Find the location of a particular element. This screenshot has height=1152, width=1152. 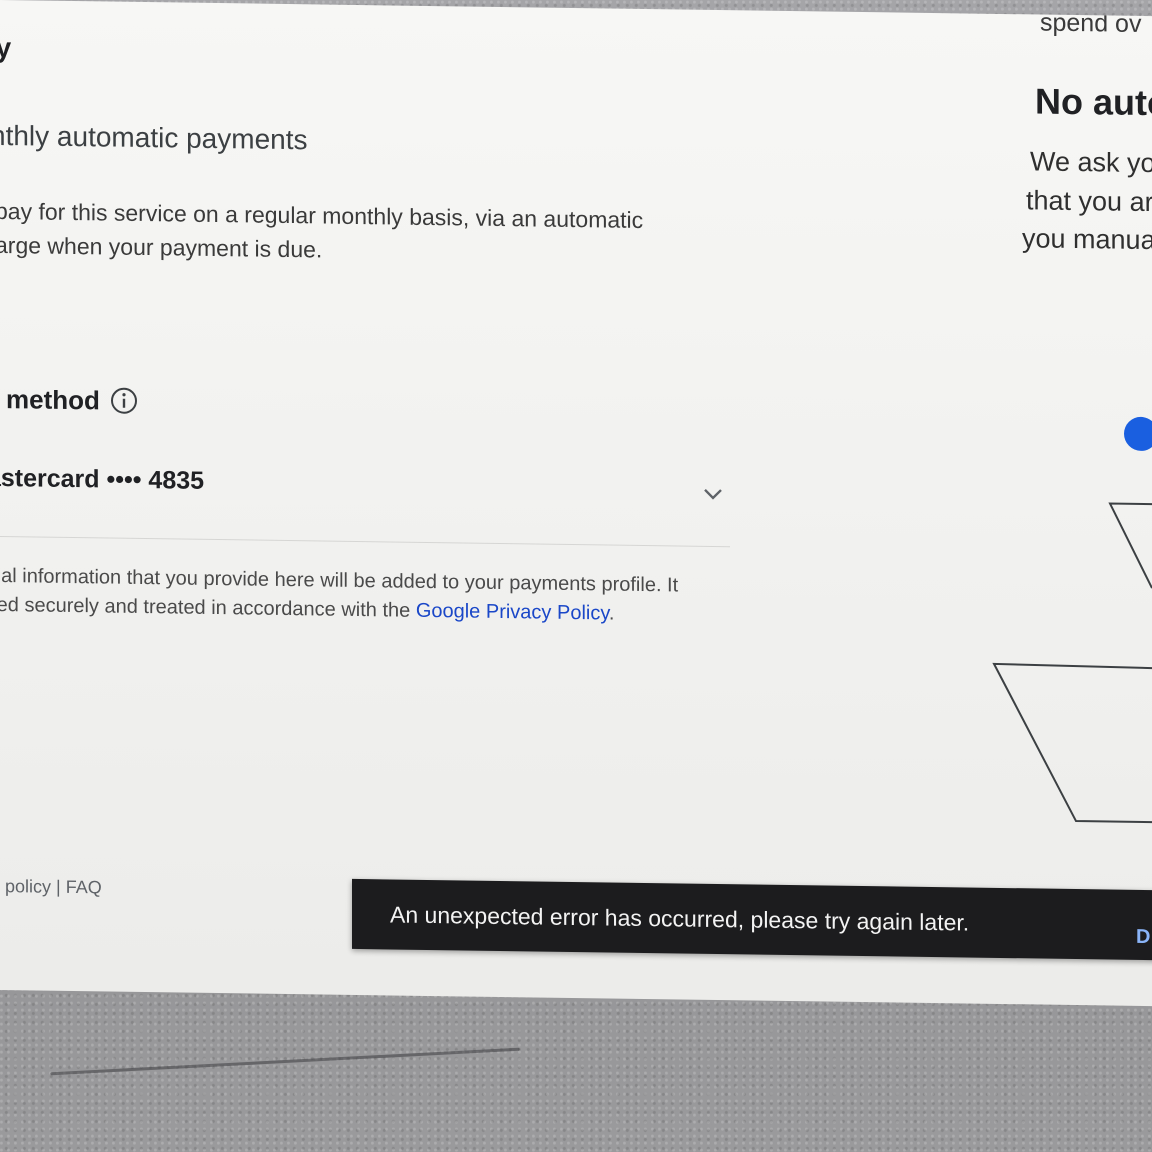

desk-scratch is located at coordinates (285, 1061).